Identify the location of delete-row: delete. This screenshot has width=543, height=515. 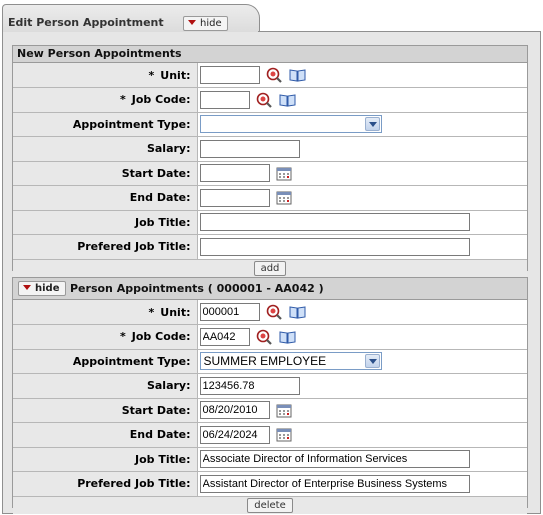
(270, 505).